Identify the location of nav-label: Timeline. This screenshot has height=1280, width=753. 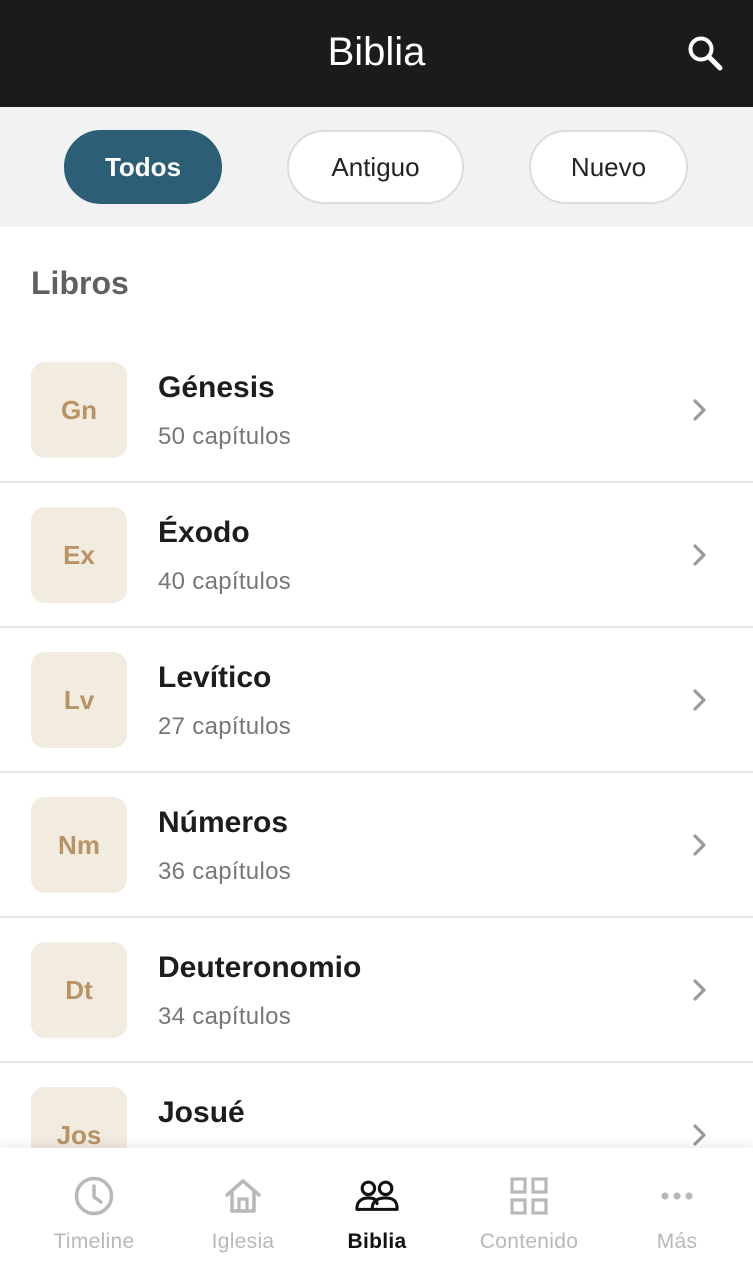
(94, 1241).